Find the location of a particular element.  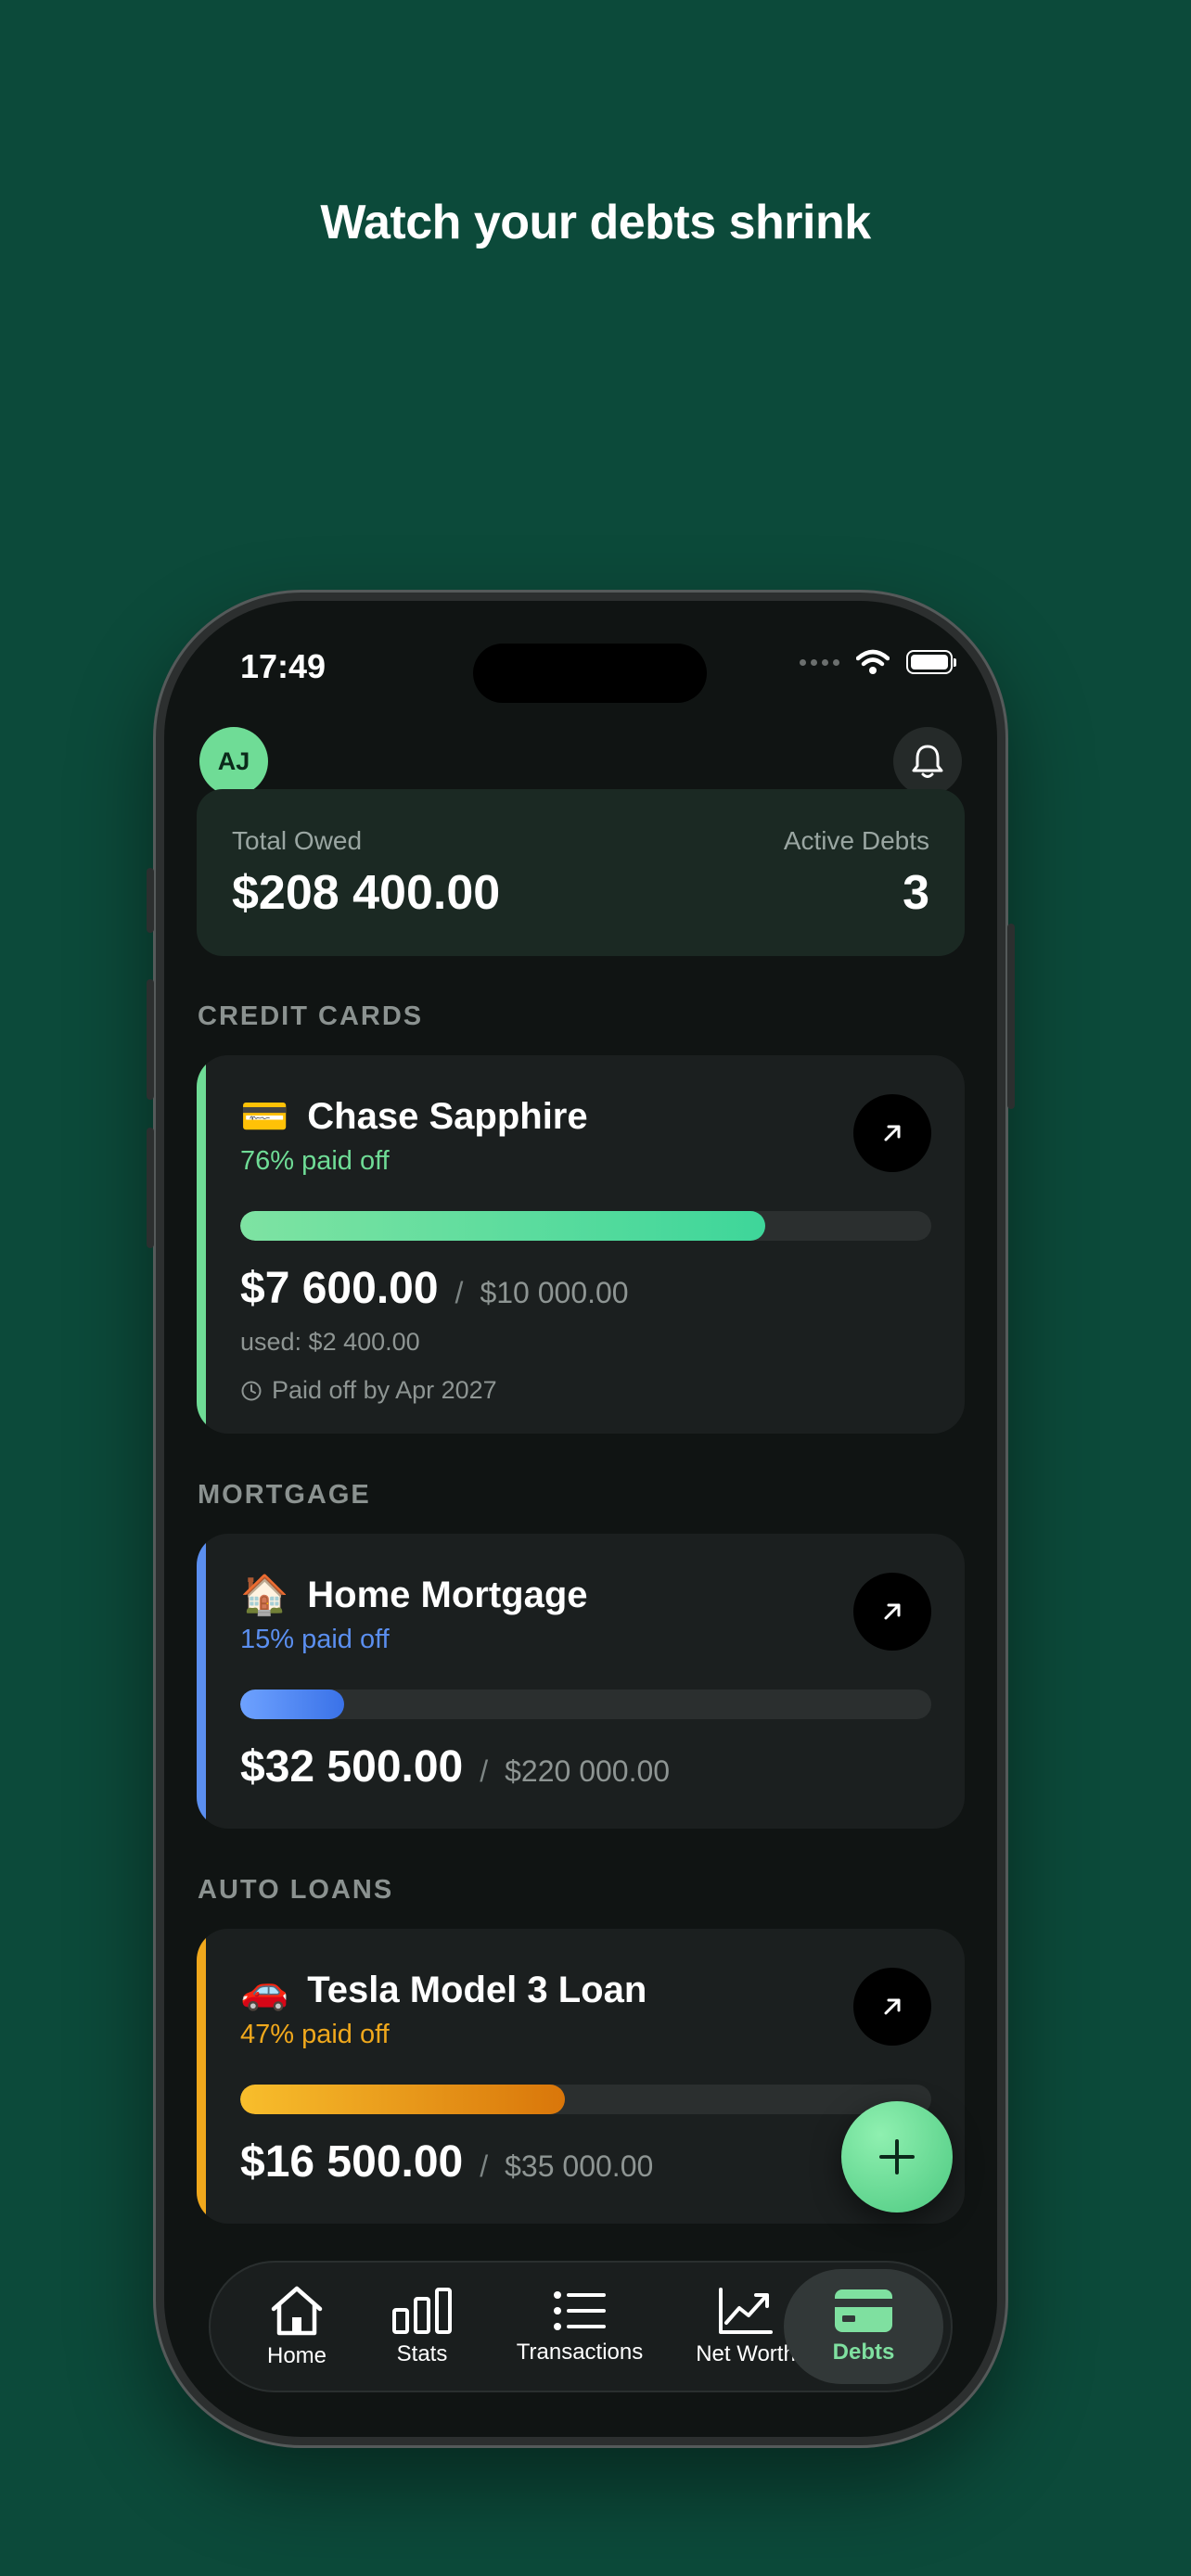

wifi-icon is located at coordinates (873, 662).